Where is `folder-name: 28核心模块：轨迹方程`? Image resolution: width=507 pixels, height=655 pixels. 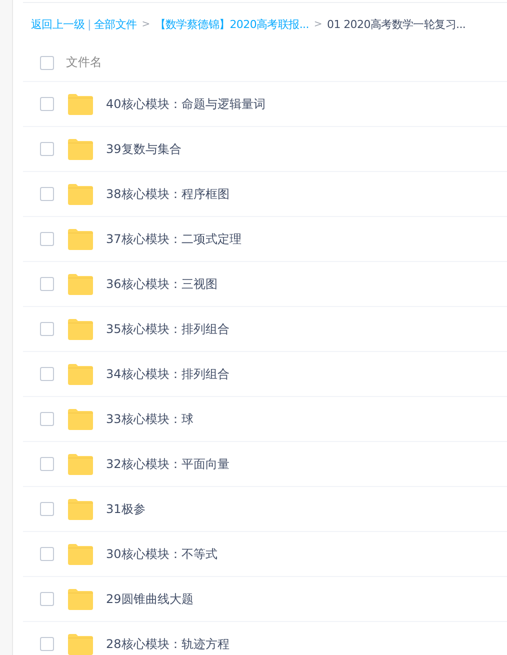
folder-name: 28核心模块：轨迹方程 is located at coordinates (168, 644).